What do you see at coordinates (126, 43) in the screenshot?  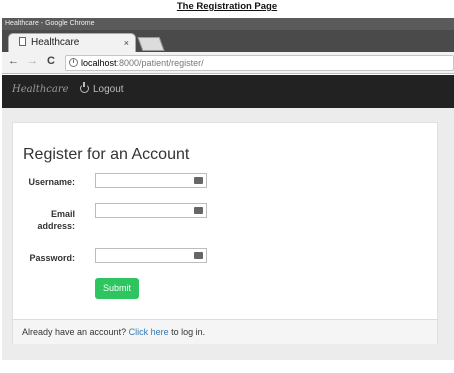 I see `tab-close-icon: ×` at bounding box center [126, 43].